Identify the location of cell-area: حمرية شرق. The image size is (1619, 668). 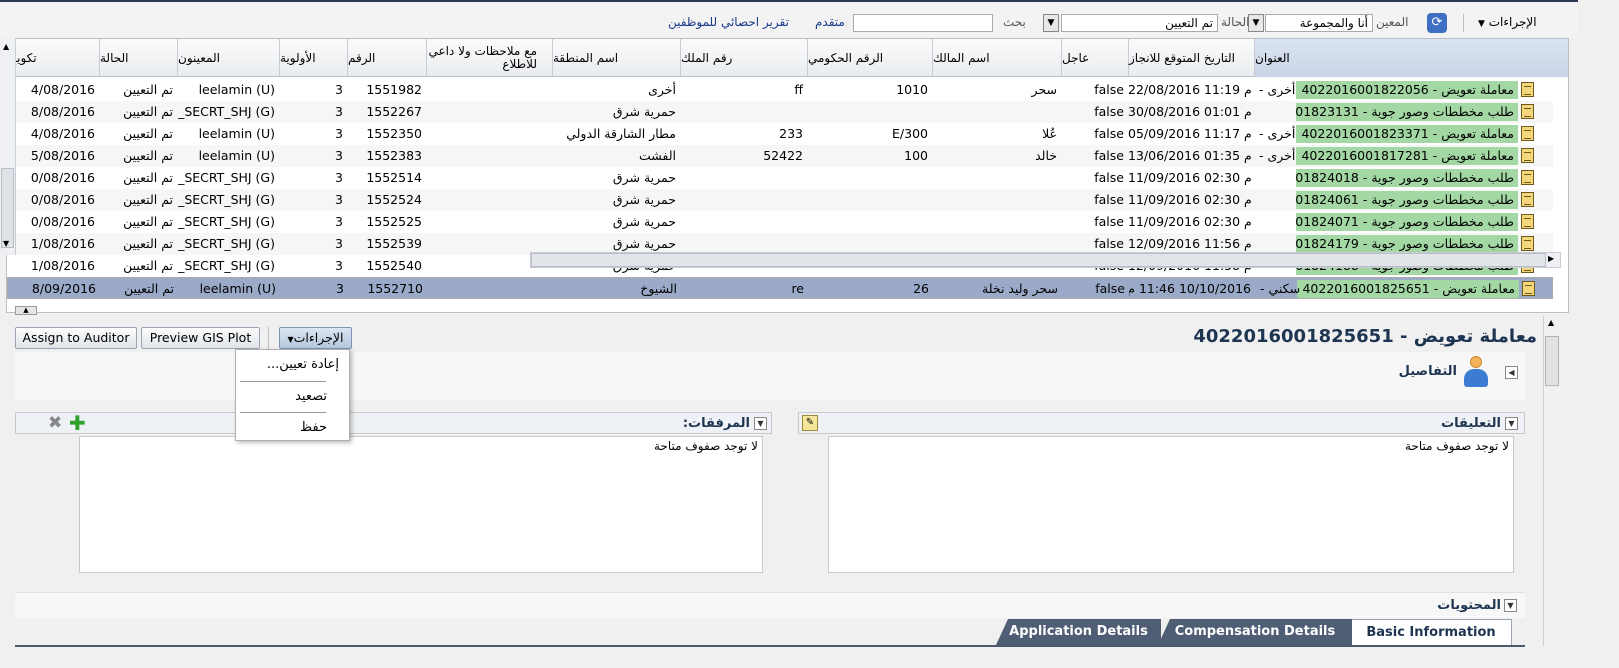
(644, 177).